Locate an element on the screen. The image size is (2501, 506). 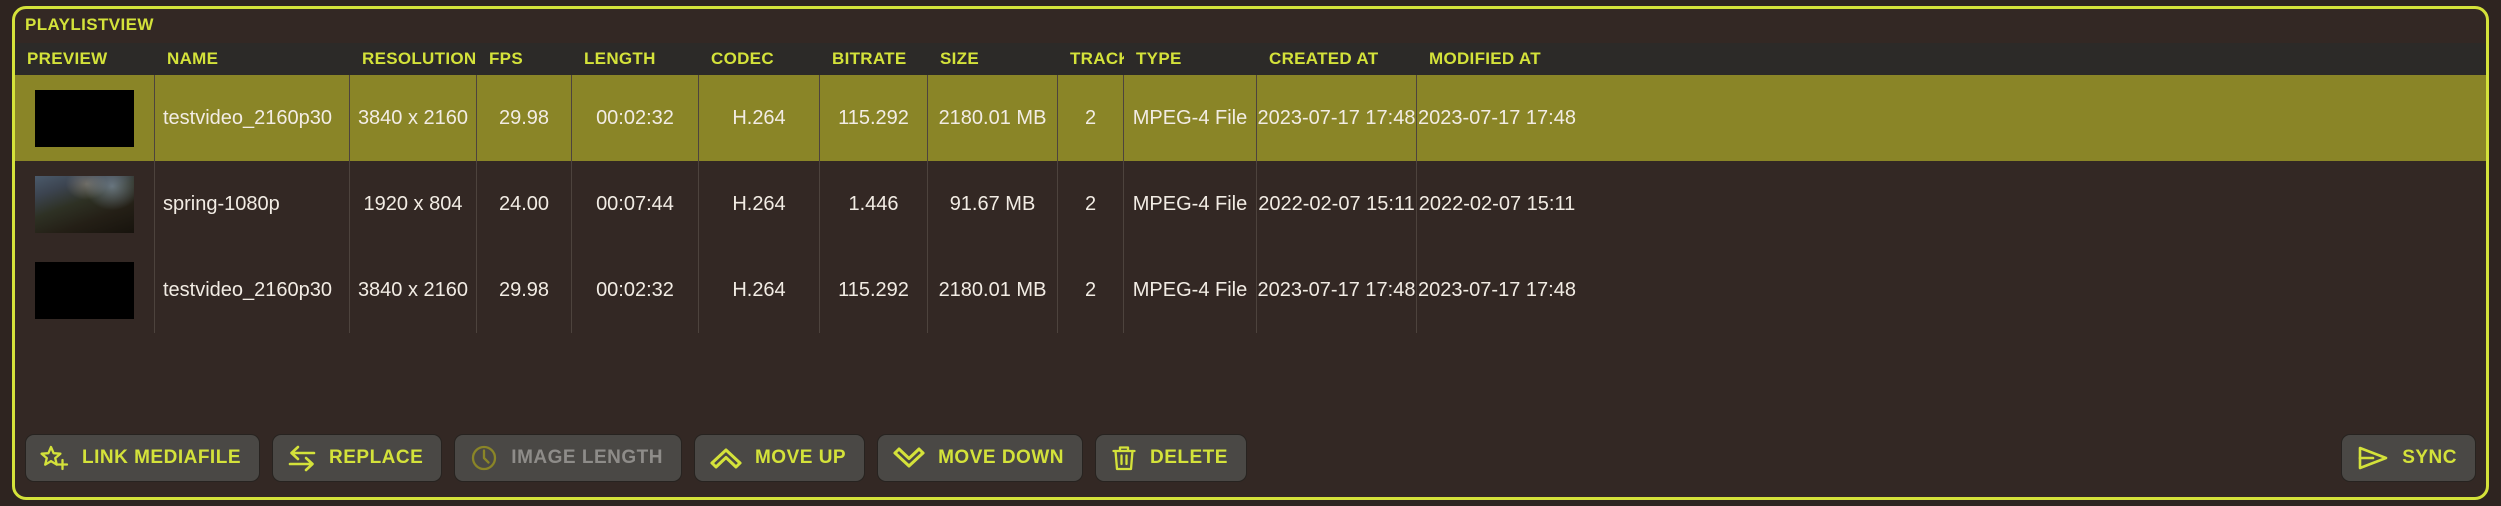
move-up-button: MOVE UP is located at coordinates (779, 458).